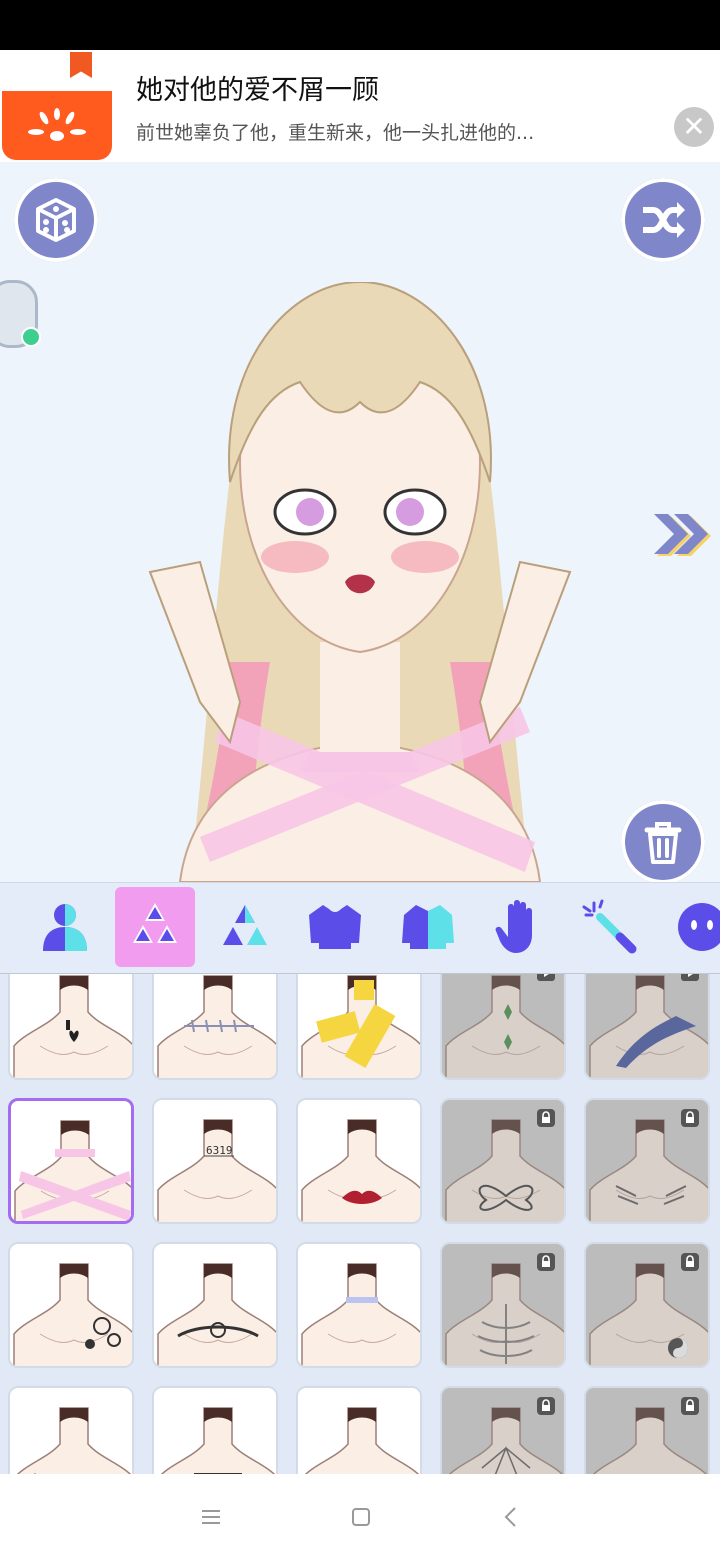  I want to click on delete-button, so click(663, 841).